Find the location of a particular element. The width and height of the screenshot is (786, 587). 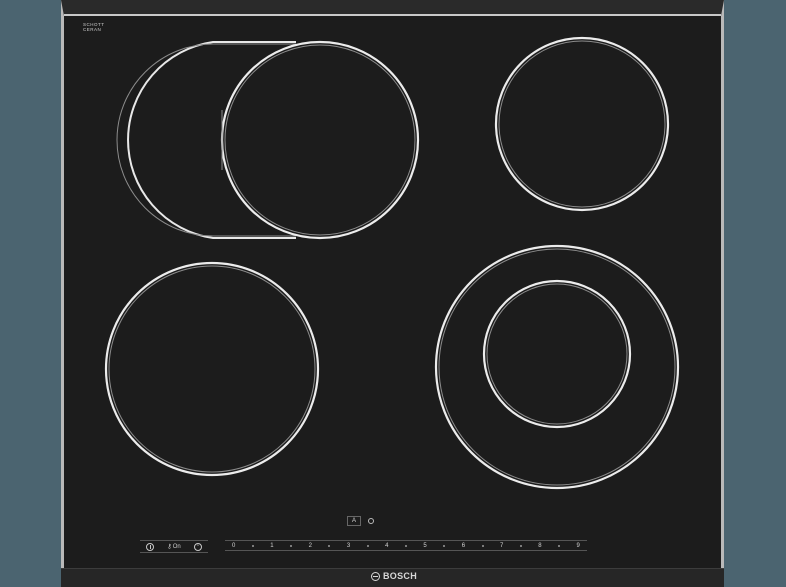

child-lock-label: On is located at coordinates (176, 546).